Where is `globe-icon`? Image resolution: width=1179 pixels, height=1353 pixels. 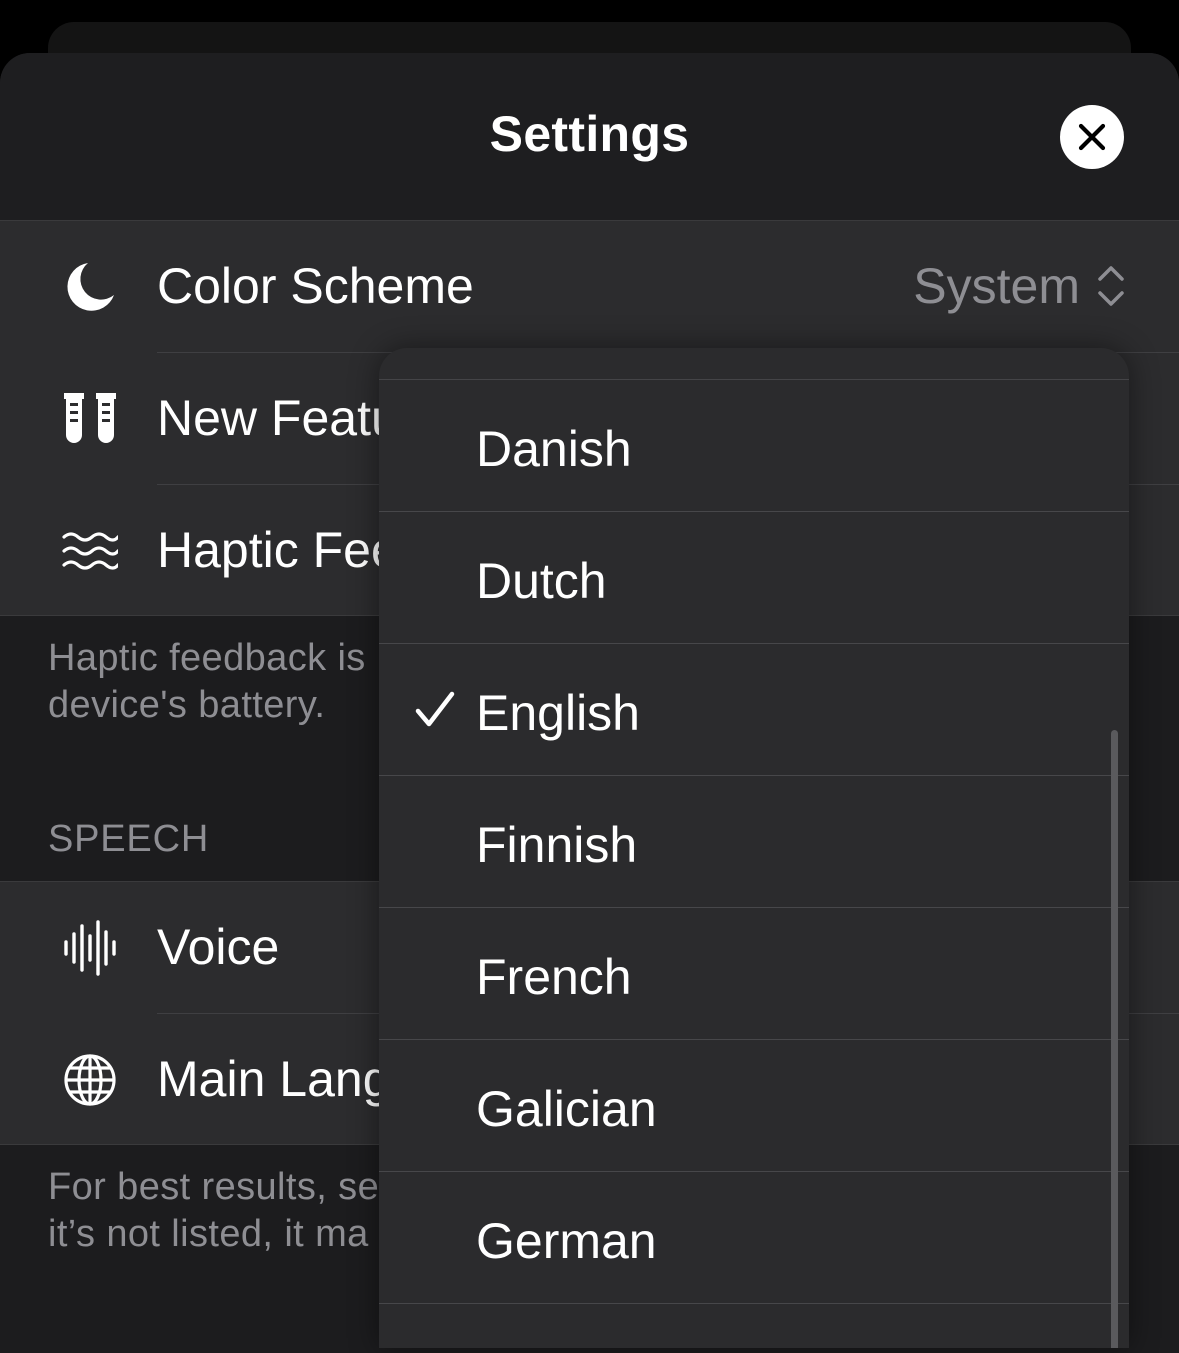 globe-icon is located at coordinates (90, 1080).